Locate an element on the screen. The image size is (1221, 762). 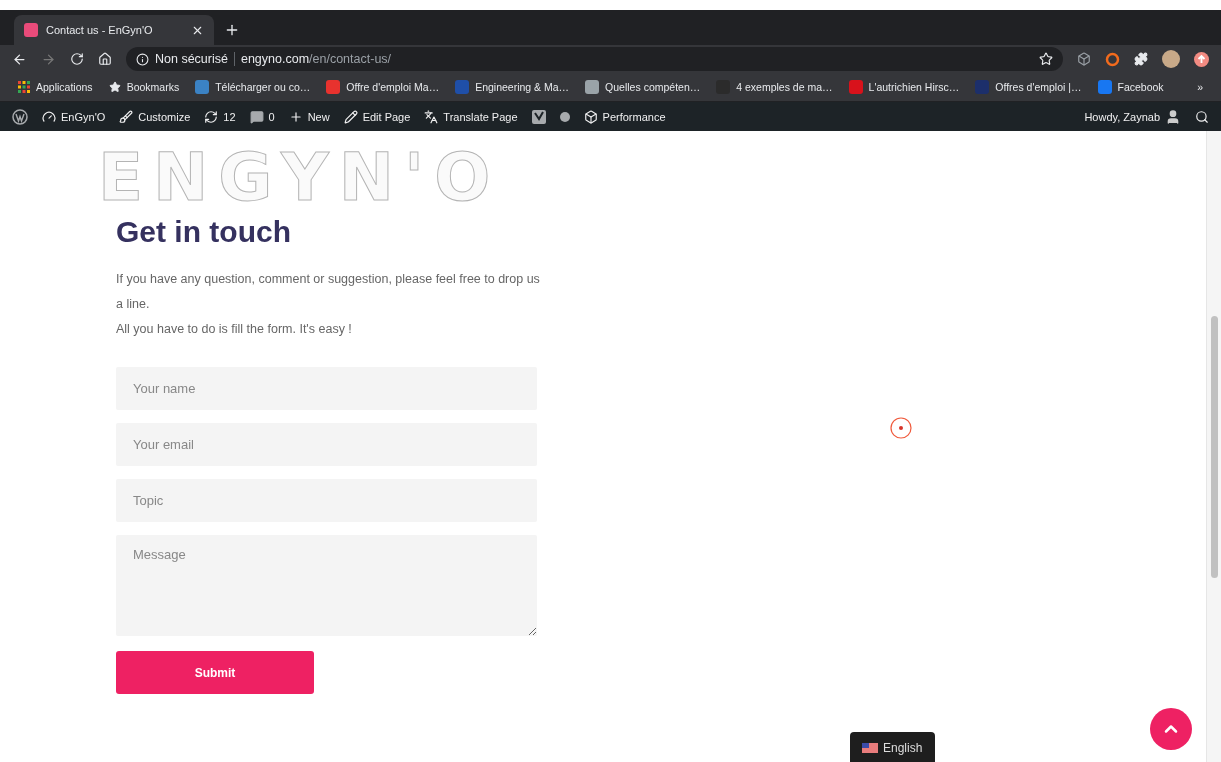
admin-bar-link: New is located at coordinates (309, 116).